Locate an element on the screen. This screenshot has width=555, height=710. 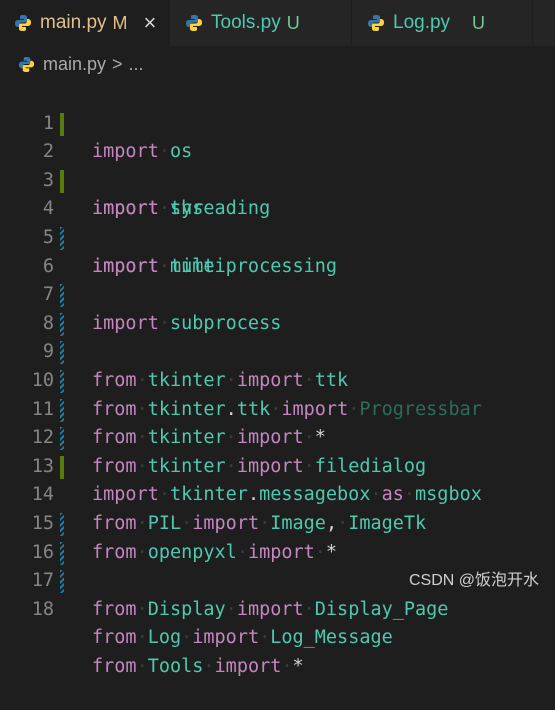
tab-label: Tools.py is located at coordinates (246, 22).